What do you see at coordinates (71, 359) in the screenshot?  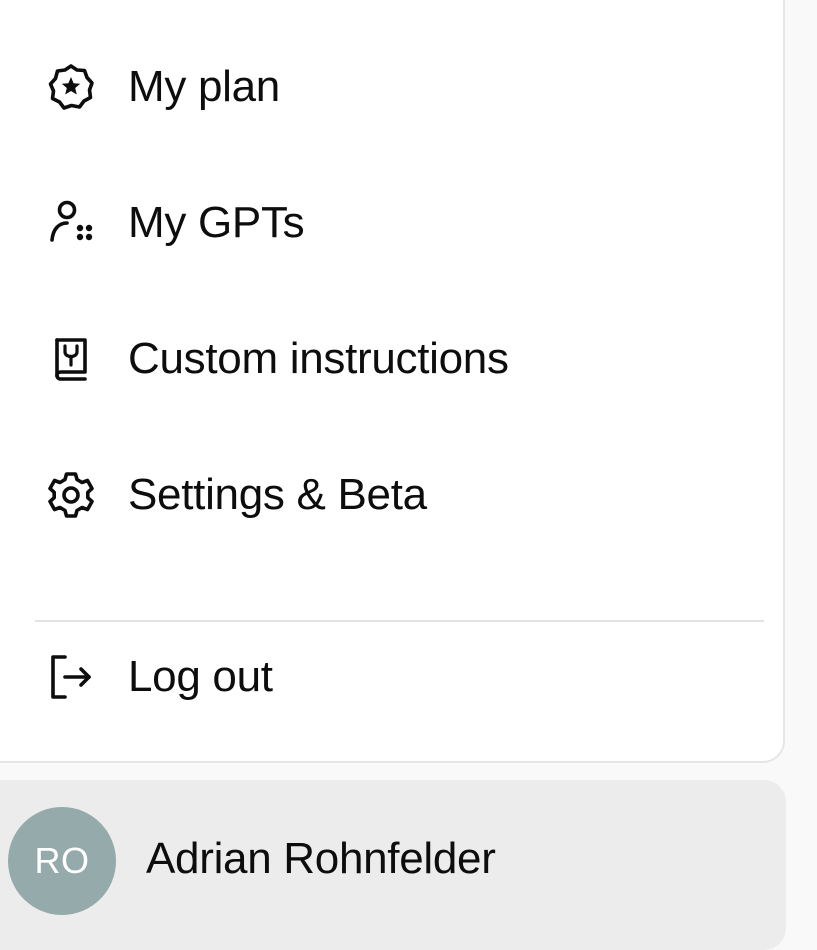 I see `instructions-book-icon` at bounding box center [71, 359].